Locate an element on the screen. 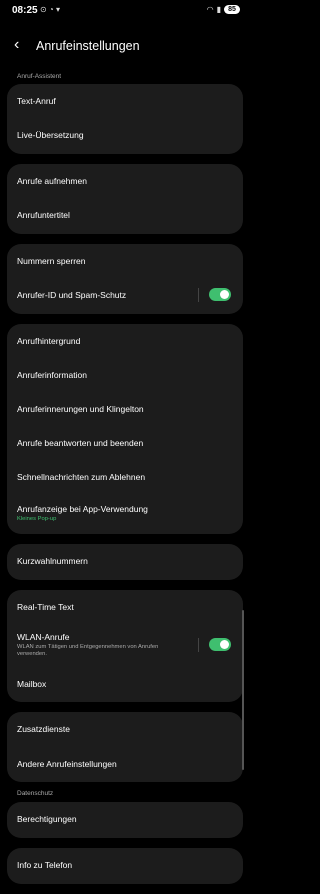 This screenshot has width=320, height=894. card-speed-dial: Kurzwahlnummern is located at coordinates (125, 562).